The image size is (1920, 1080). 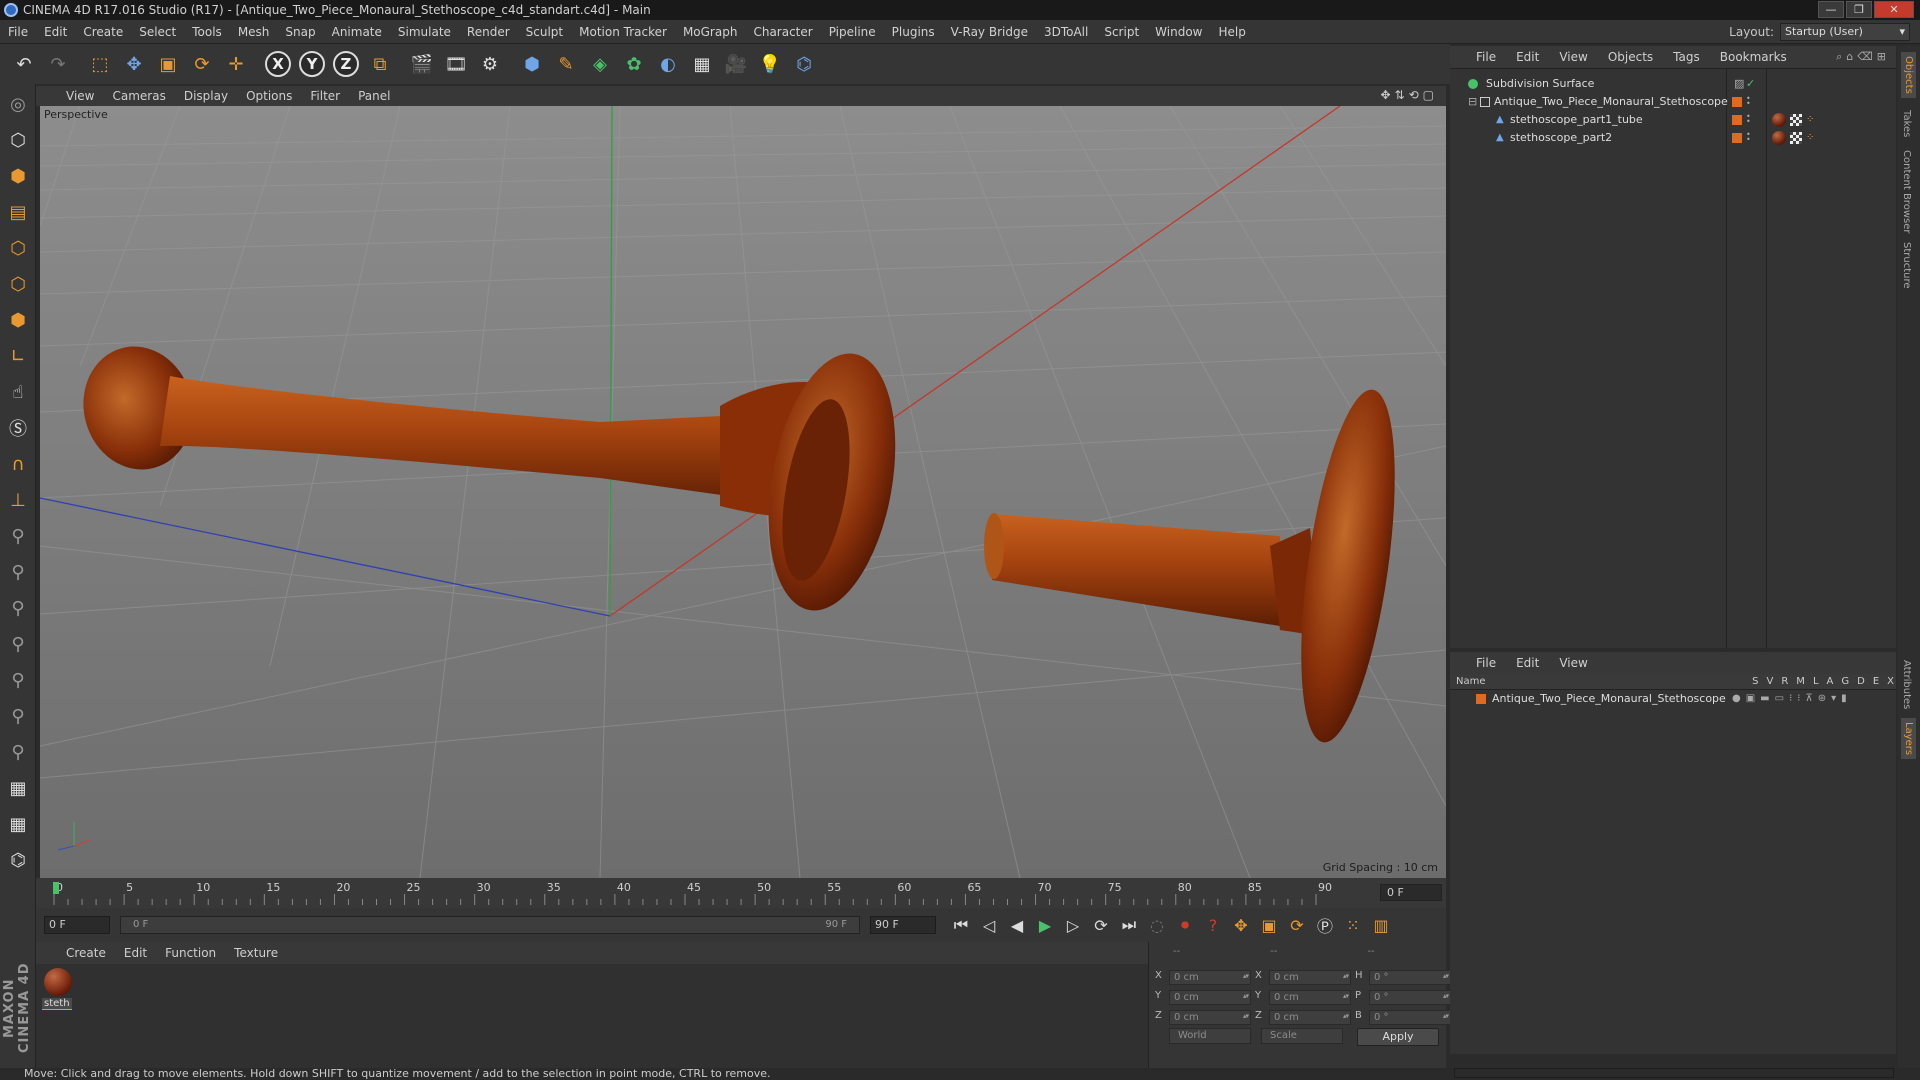 What do you see at coordinates (1045, 925) in the screenshot?
I see `play-icon: ▶` at bounding box center [1045, 925].